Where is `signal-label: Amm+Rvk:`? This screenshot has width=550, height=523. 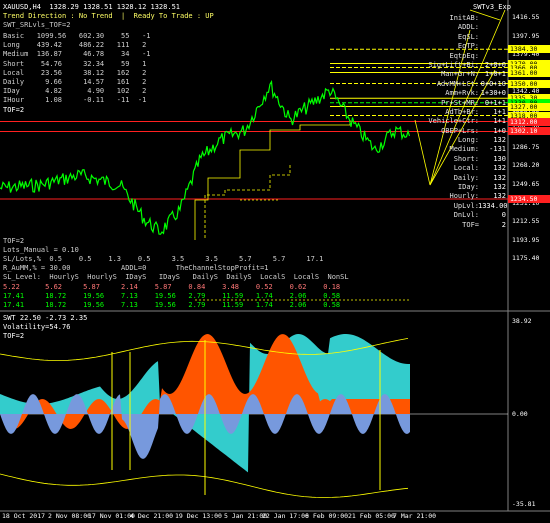 signal-label: Amm+Rvk: is located at coordinates (462, 93).